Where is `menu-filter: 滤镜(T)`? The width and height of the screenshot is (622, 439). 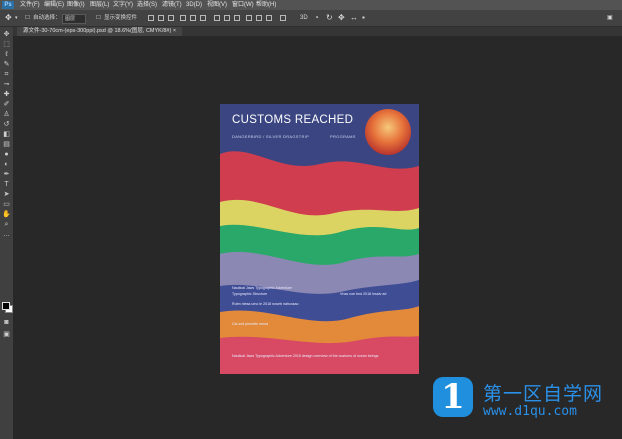 menu-filter: 滤镜(T) is located at coordinates (172, 5).